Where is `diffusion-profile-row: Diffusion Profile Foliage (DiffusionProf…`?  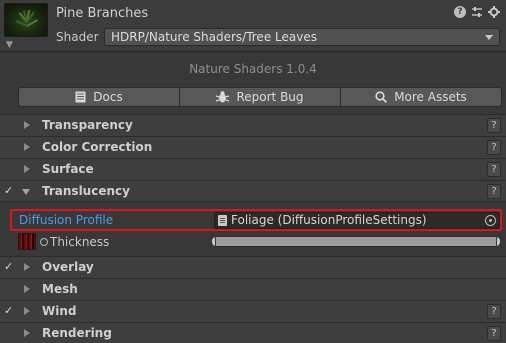
diffusion-profile-row: Diffusion Profile Foliage (DiffusionProf… is located at coordinates (256, 220).